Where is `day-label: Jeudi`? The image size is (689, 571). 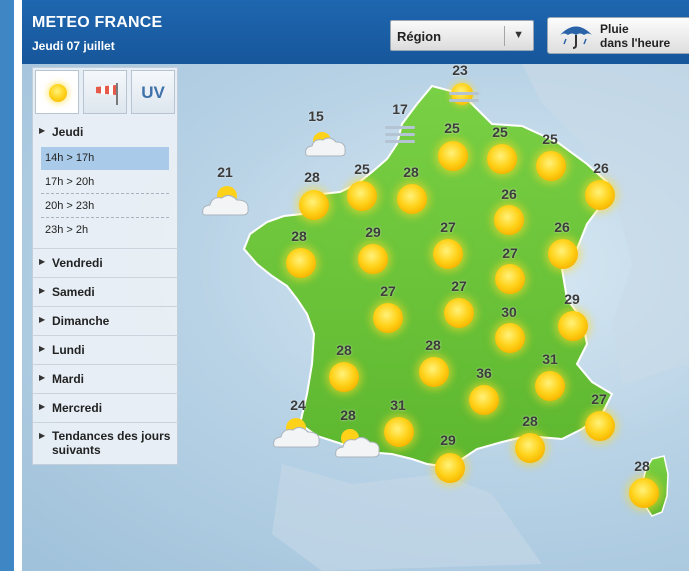 day-label: Jeudi is located at coordinates (68, 132).